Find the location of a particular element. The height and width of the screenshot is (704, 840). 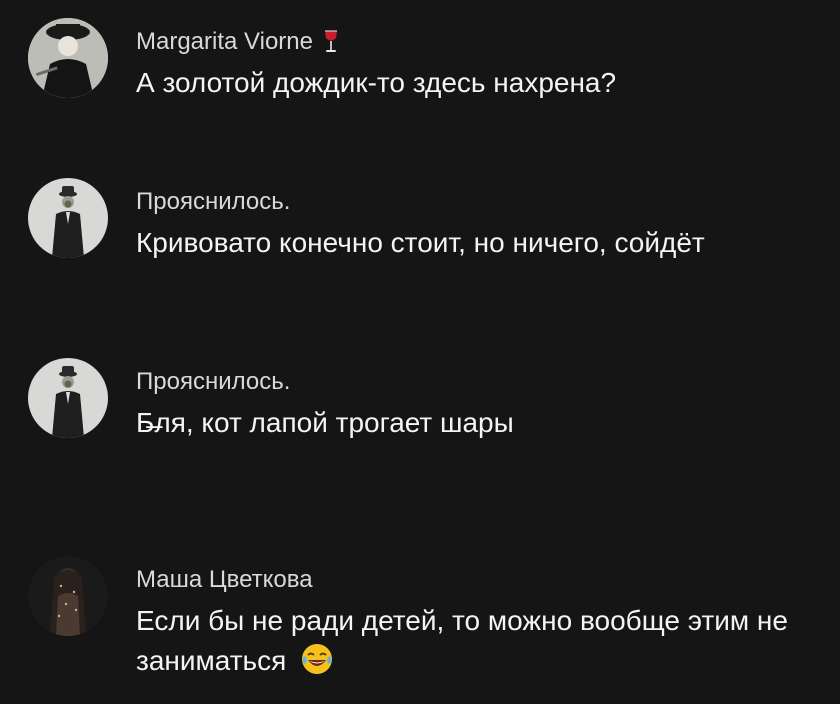

comment-author: Маша Цветкова is located at coordinates (488, 580).